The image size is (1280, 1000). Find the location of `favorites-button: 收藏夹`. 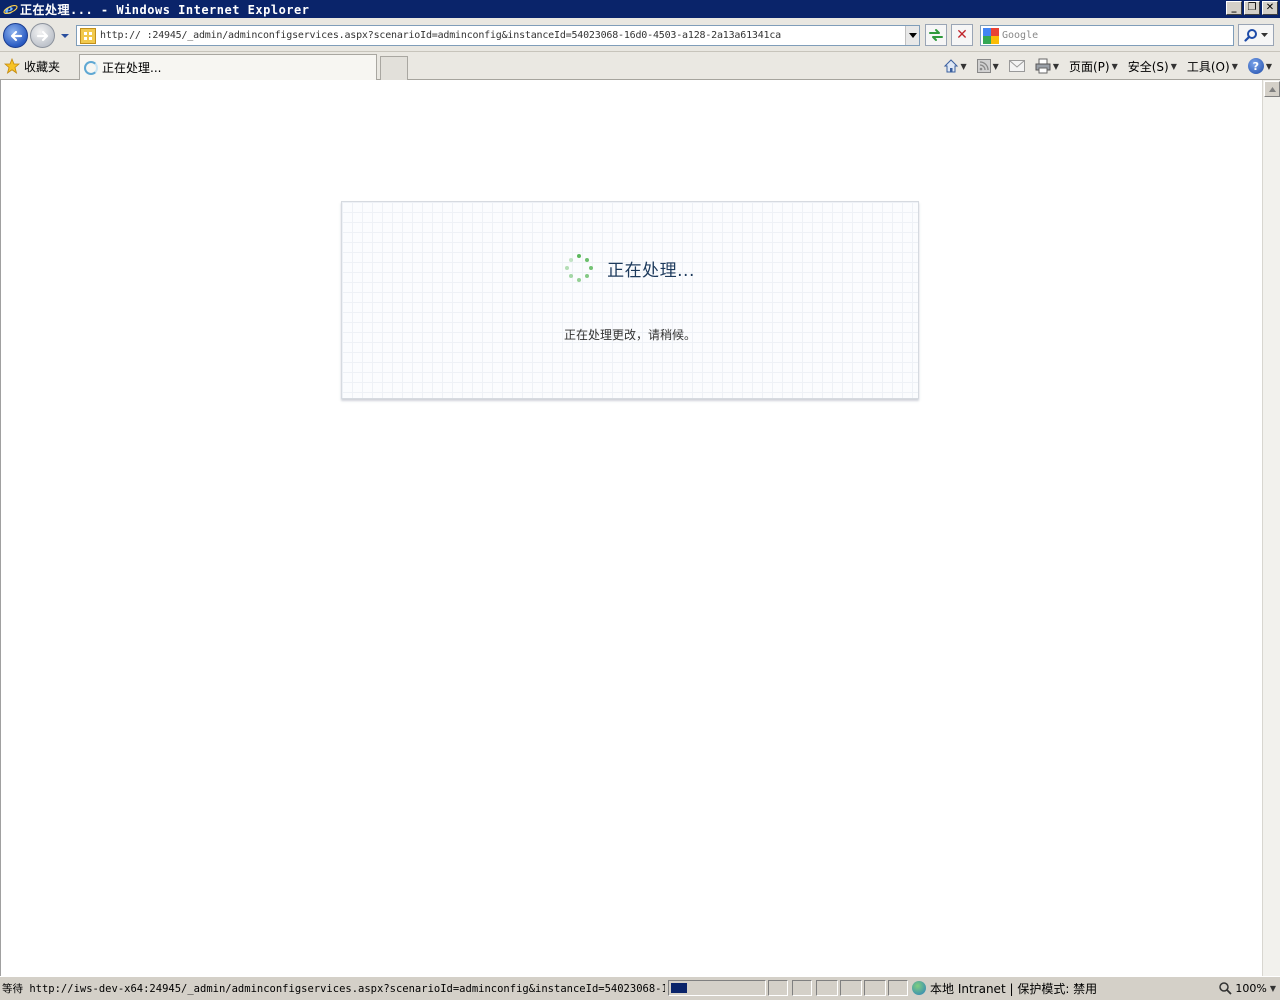

favorites-button: 收藏夹 is located at coordinates (32, 66).